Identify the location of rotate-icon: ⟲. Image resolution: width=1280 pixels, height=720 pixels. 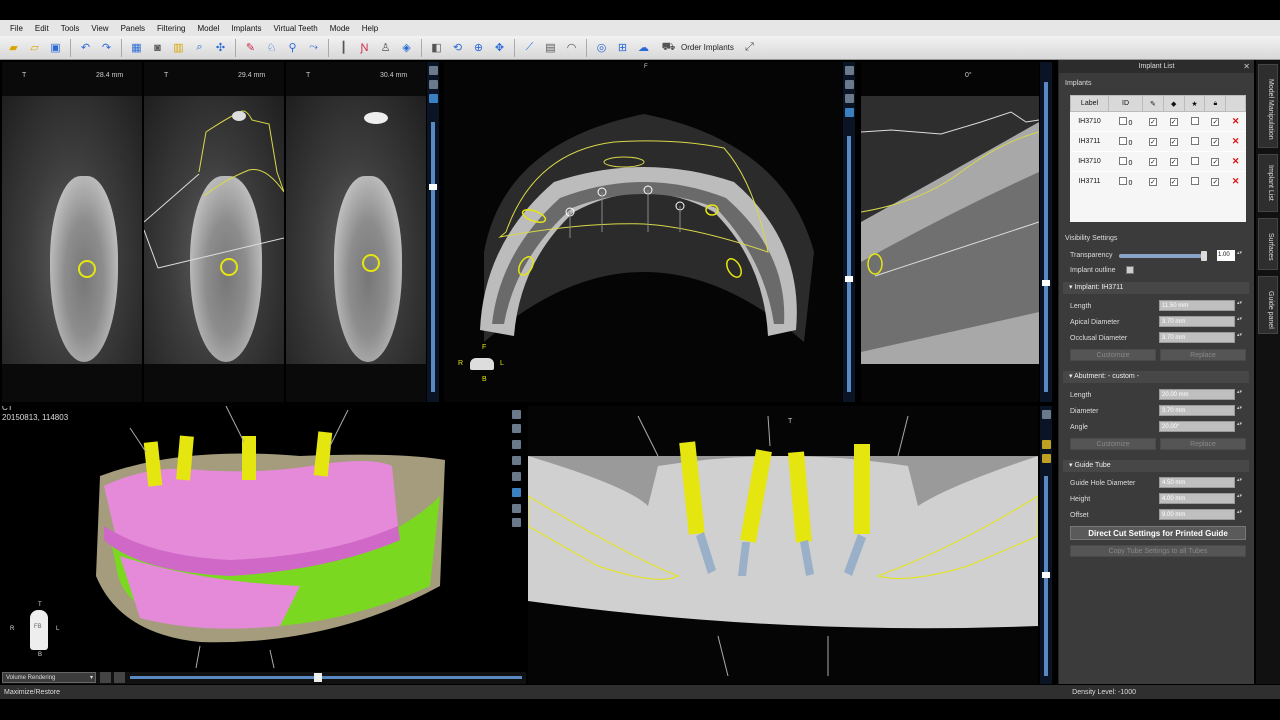
(457, 47).